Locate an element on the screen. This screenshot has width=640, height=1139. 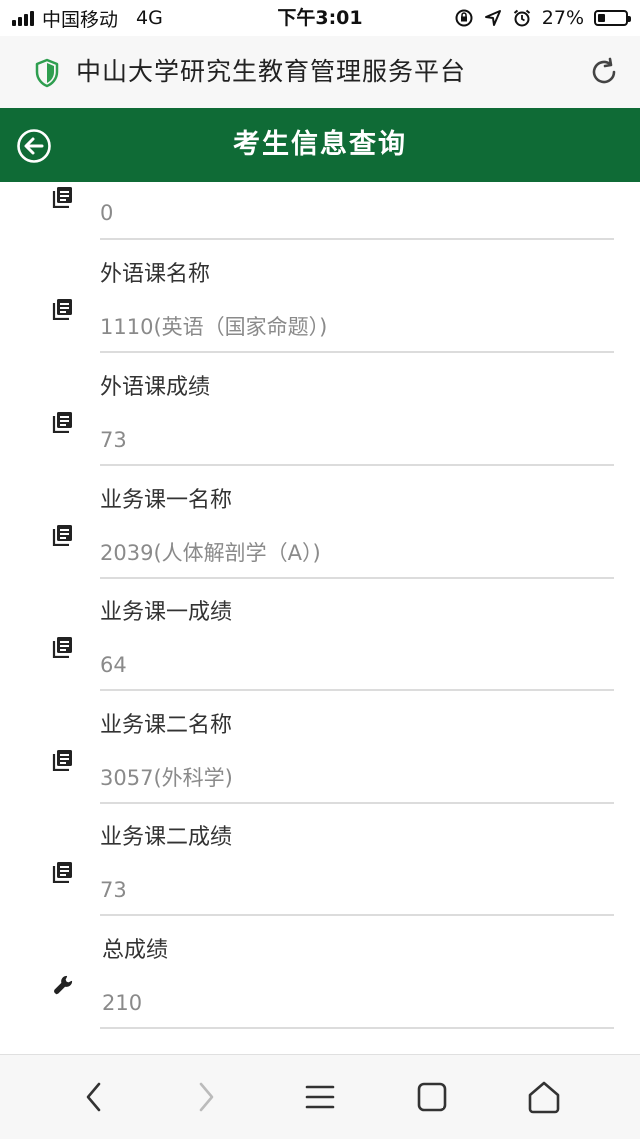
field-value: 210 is located at coordinates (122, 1003).